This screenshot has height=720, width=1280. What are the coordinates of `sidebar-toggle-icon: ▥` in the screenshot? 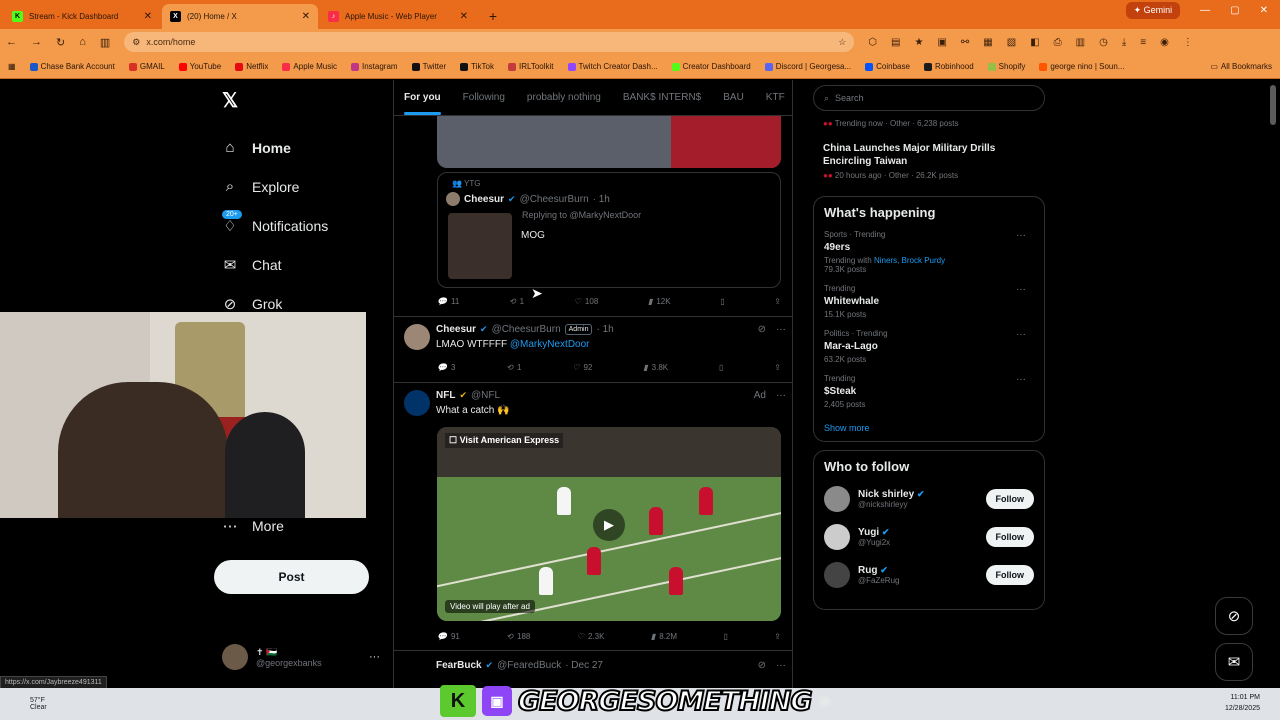 It's located at (105, 42).